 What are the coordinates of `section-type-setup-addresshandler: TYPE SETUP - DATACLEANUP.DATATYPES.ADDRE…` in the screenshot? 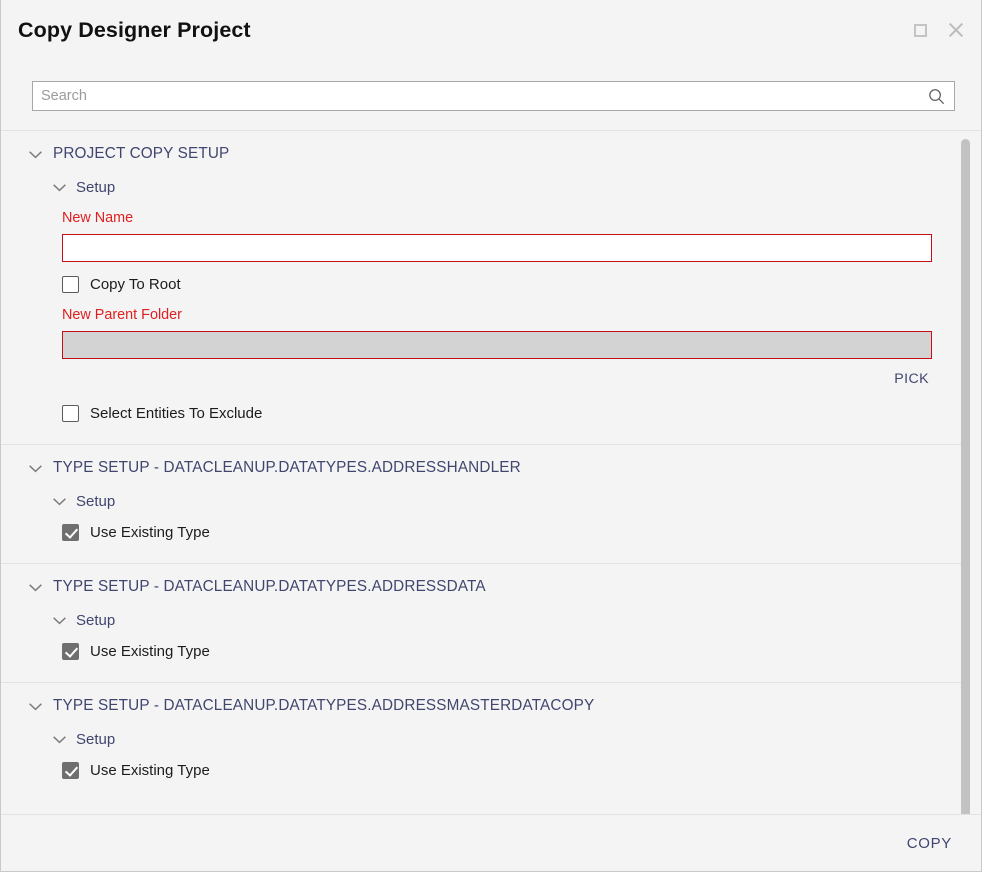 It's located at (482, 503).